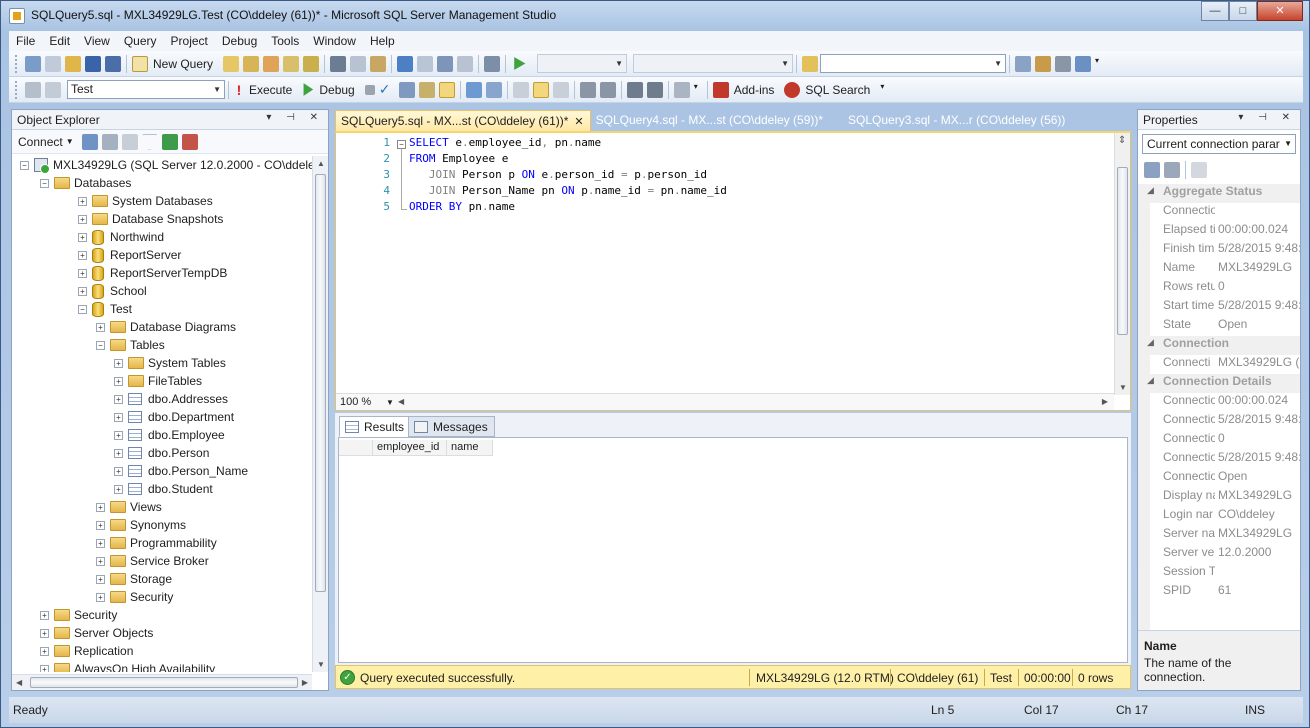  What do you see at coordinates (338, 63) in the screenshot?
I see `cut-icon` at bounding box center [338, 63].